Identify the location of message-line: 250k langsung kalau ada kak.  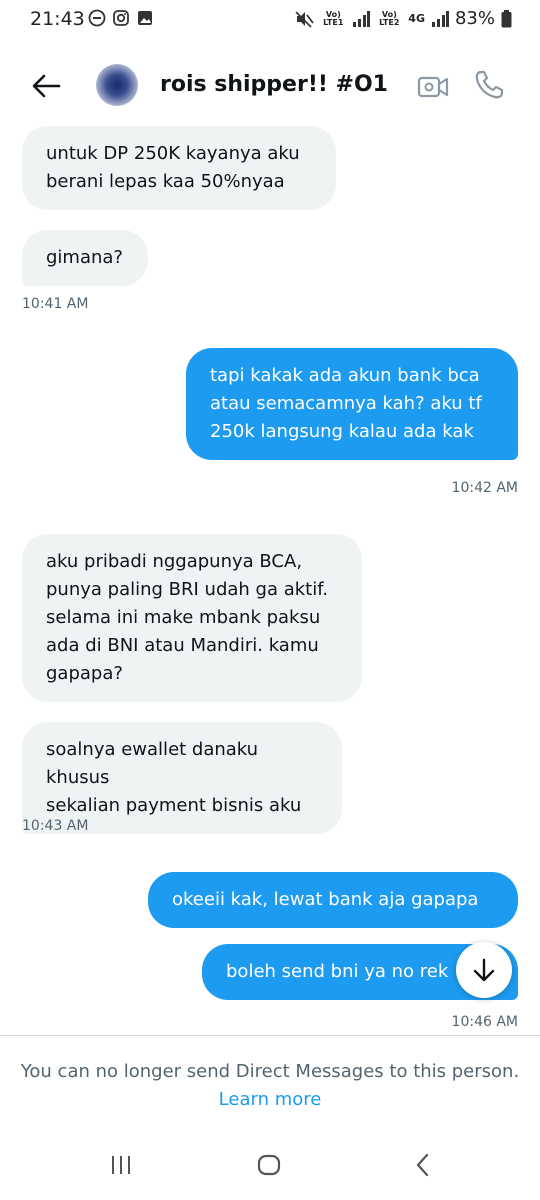
(342, 431).